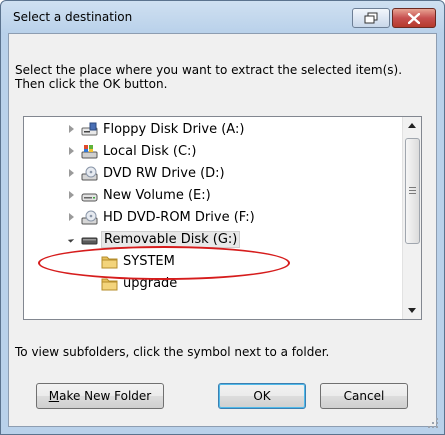 This screenshot has width=445, height=435. What do you see at coordinates (150, 151) in the screenshot?
I see `tree-item-label: Local Disk (C:)` at bounding box center [150, 151].